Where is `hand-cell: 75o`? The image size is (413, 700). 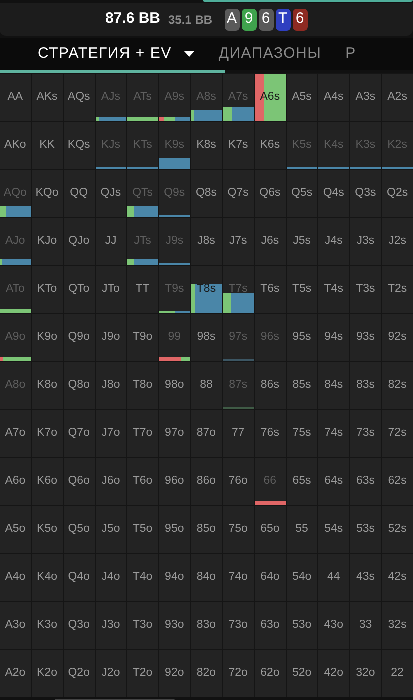
hand-cell: 75o is located at coordinates (238, 529).